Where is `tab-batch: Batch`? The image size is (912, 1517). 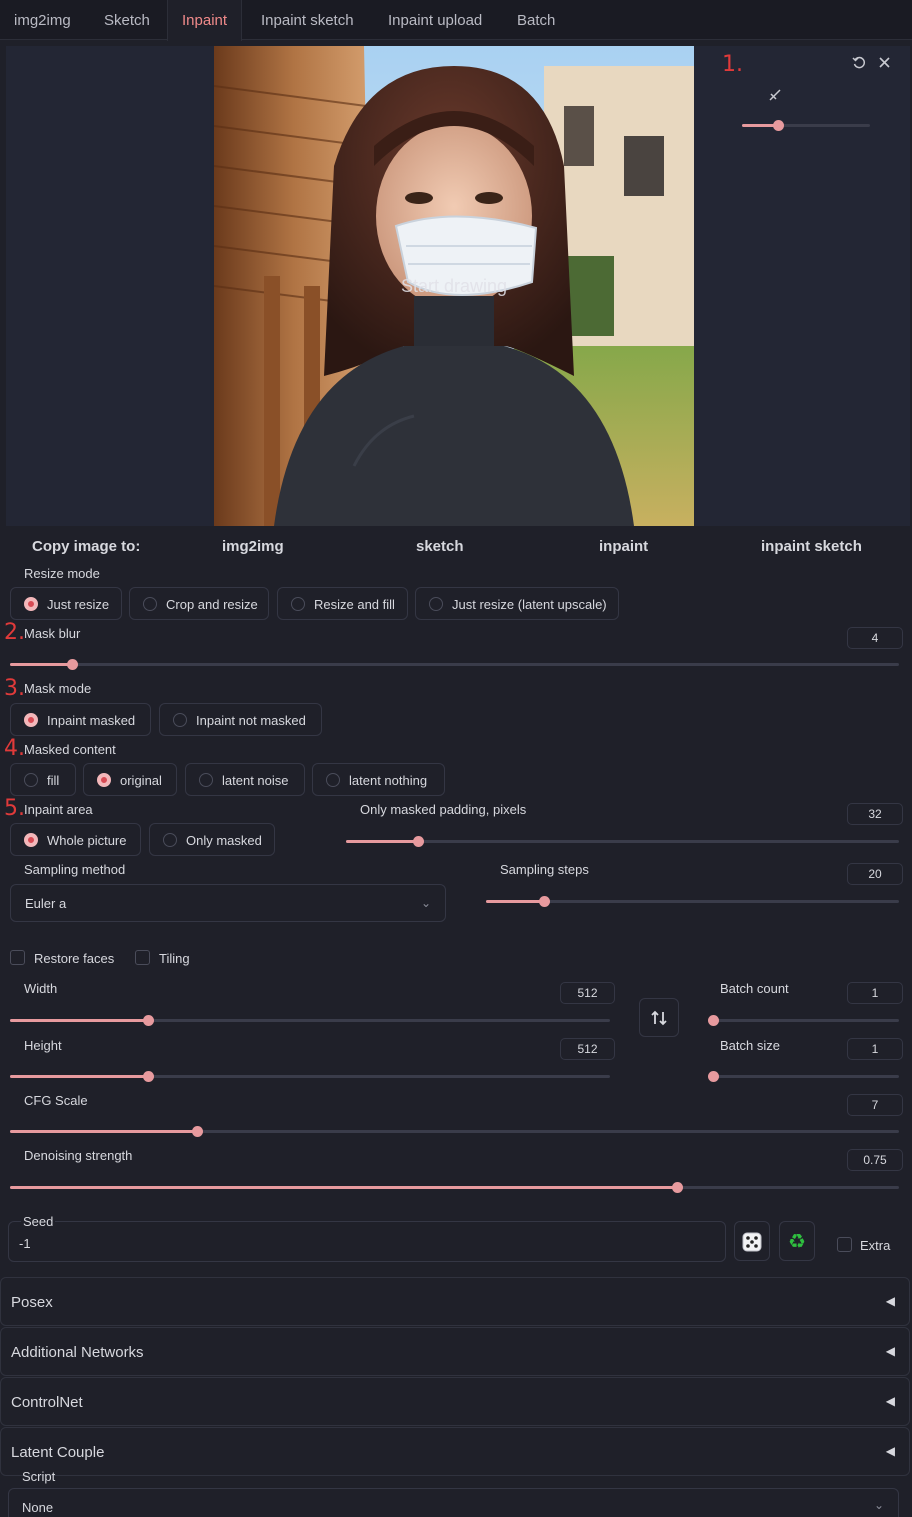
tab-batch: Batch is located at coordinates (536, 20).